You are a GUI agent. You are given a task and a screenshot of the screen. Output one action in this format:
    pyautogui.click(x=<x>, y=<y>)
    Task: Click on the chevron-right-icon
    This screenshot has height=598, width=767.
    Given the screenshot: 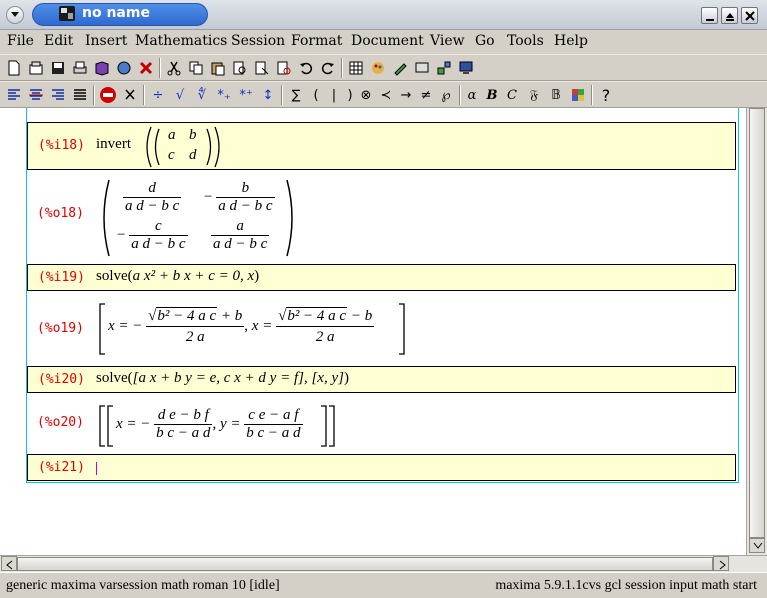 What is the action you would take?
    pyautogui.click(x=722, y=565)
    